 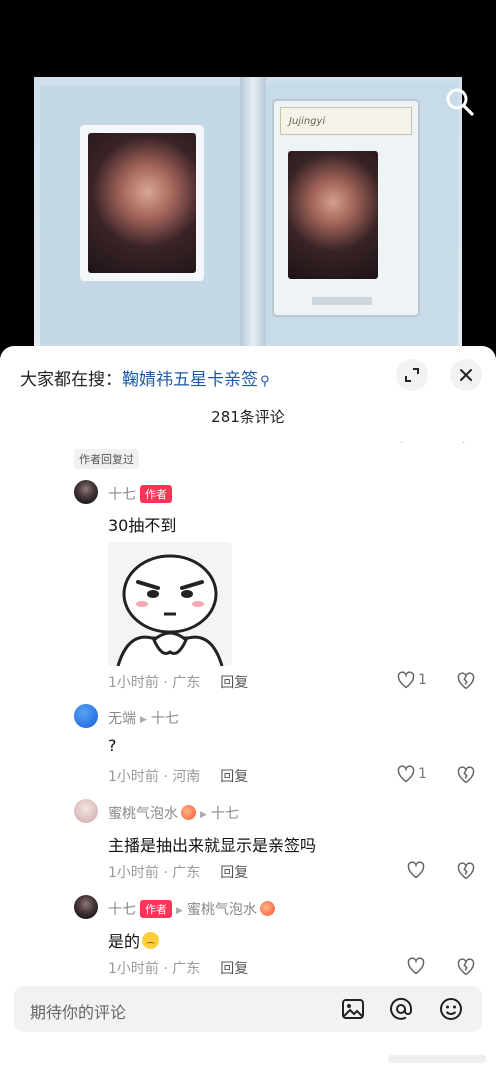 What do you see at coordinates (212, 845) in the screenshot?
I see `comment-text: 主播是抽出来就显示是亲签吗` at bounding box center [212, 845].